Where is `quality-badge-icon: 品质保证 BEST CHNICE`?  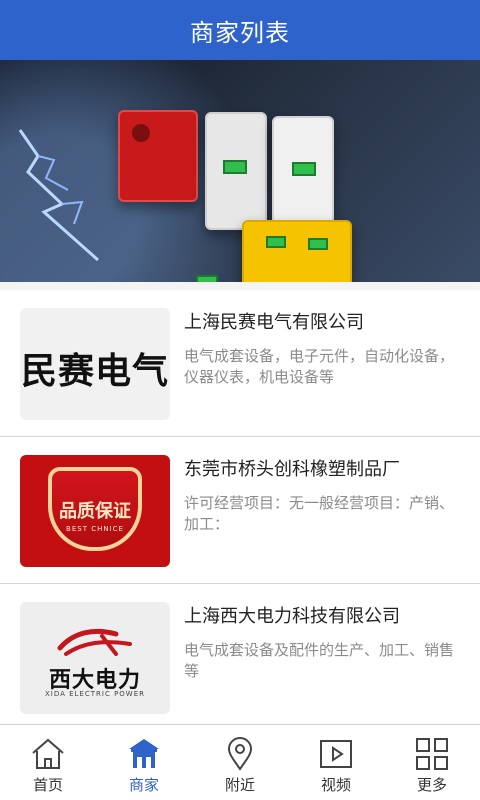
quality-badge-icon: 品质保证 BEST CHNICE is located at coordinates (95, 509).